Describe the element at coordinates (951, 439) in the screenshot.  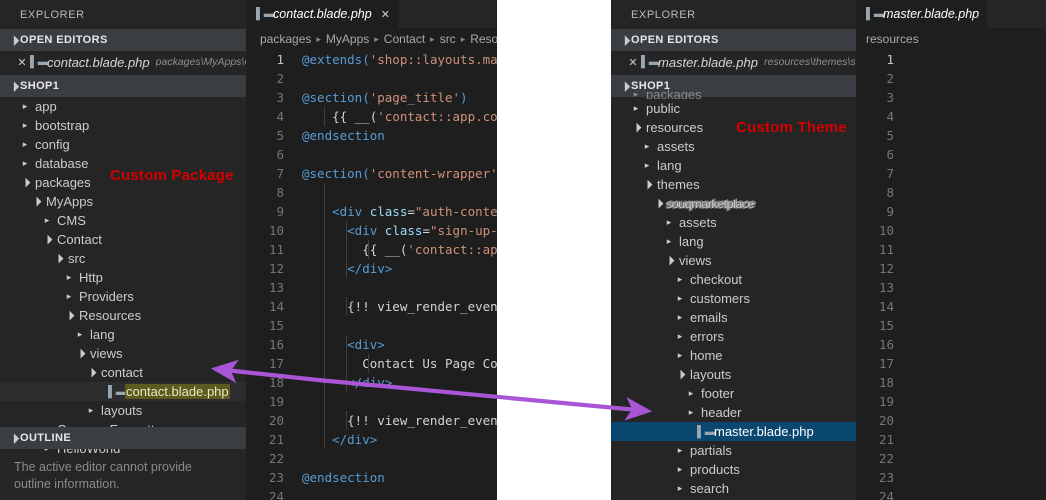
I see `code-line: 21` at that location.